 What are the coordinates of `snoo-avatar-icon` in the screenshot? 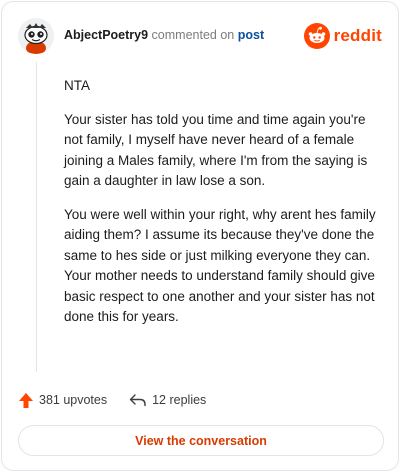 It's located at (36, 36).